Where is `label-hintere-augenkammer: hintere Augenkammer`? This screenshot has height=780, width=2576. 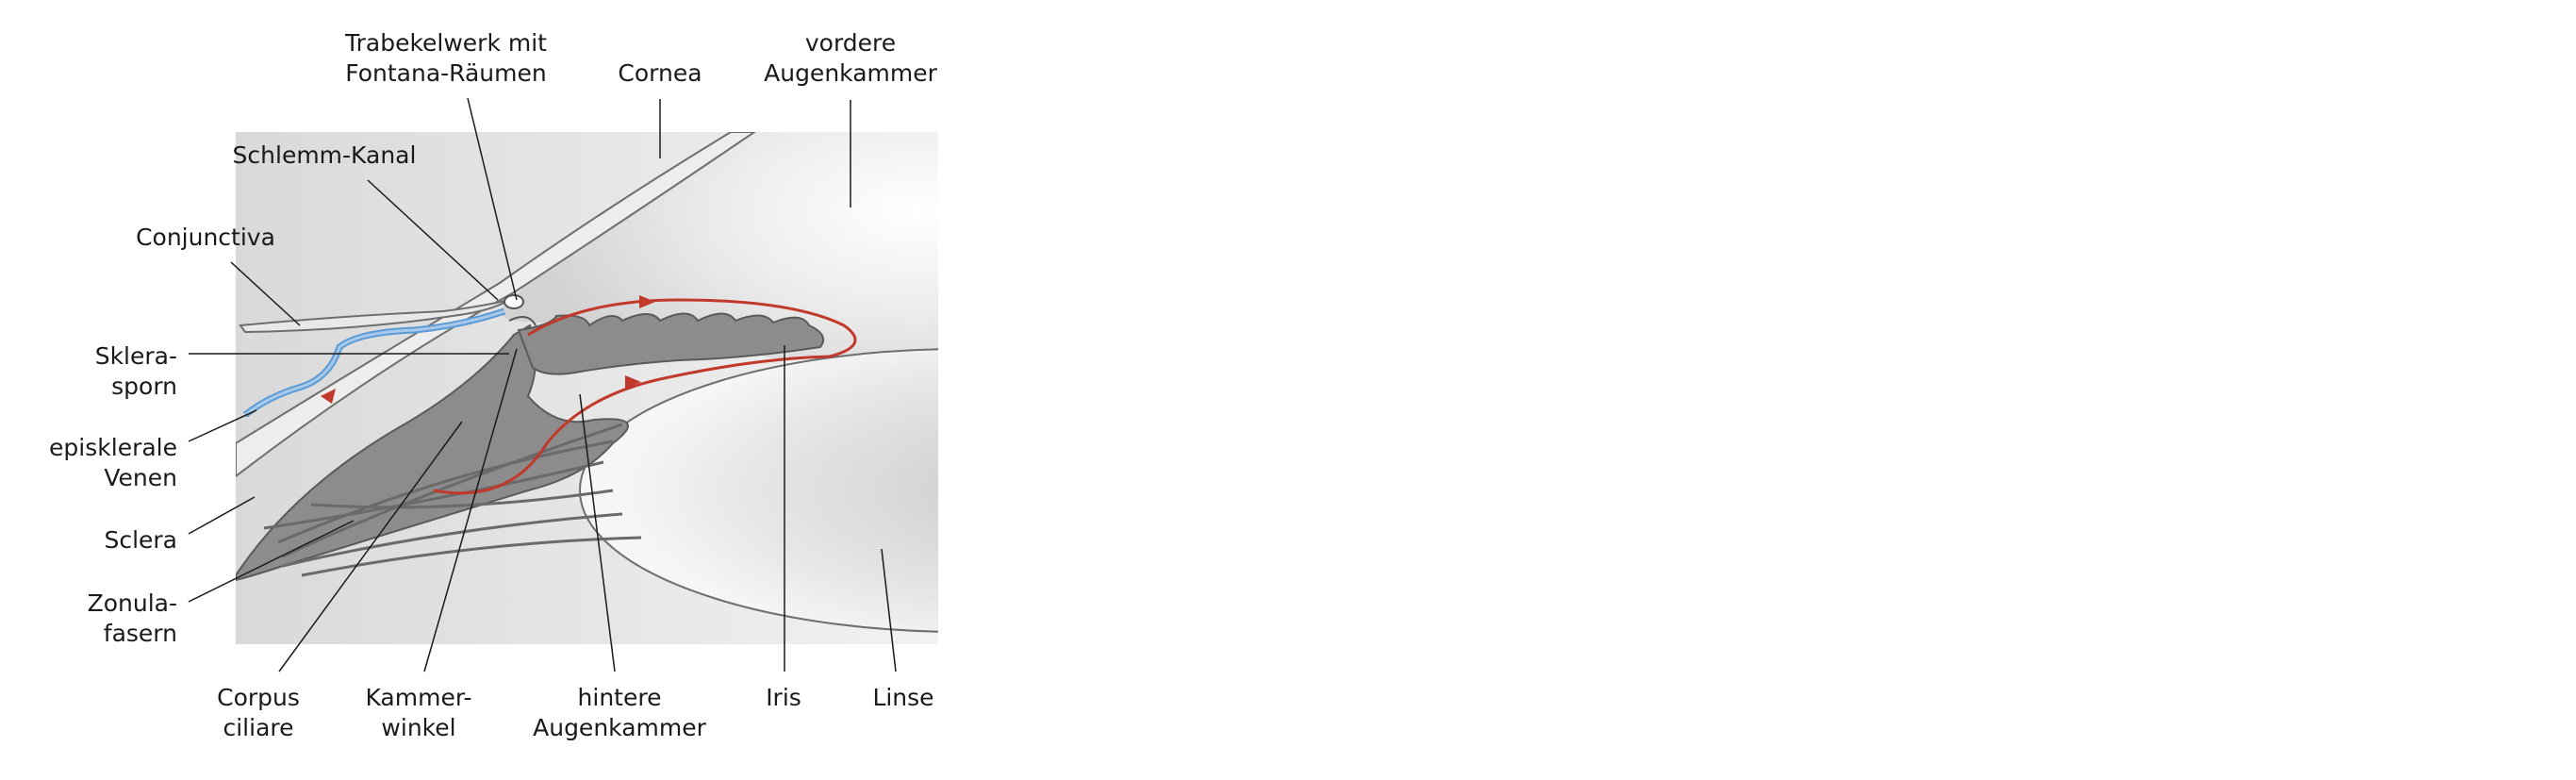 label-hintere-augenkammer: hintere Augenkammer is located at coordinates (619, 713).